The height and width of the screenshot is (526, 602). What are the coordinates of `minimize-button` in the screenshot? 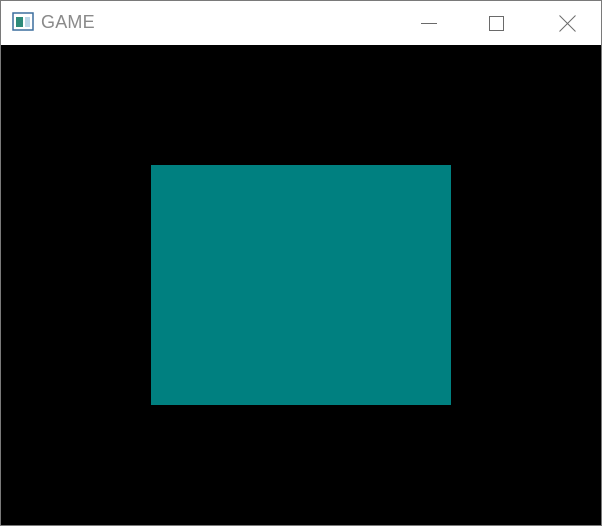 It's located at (428, 23).